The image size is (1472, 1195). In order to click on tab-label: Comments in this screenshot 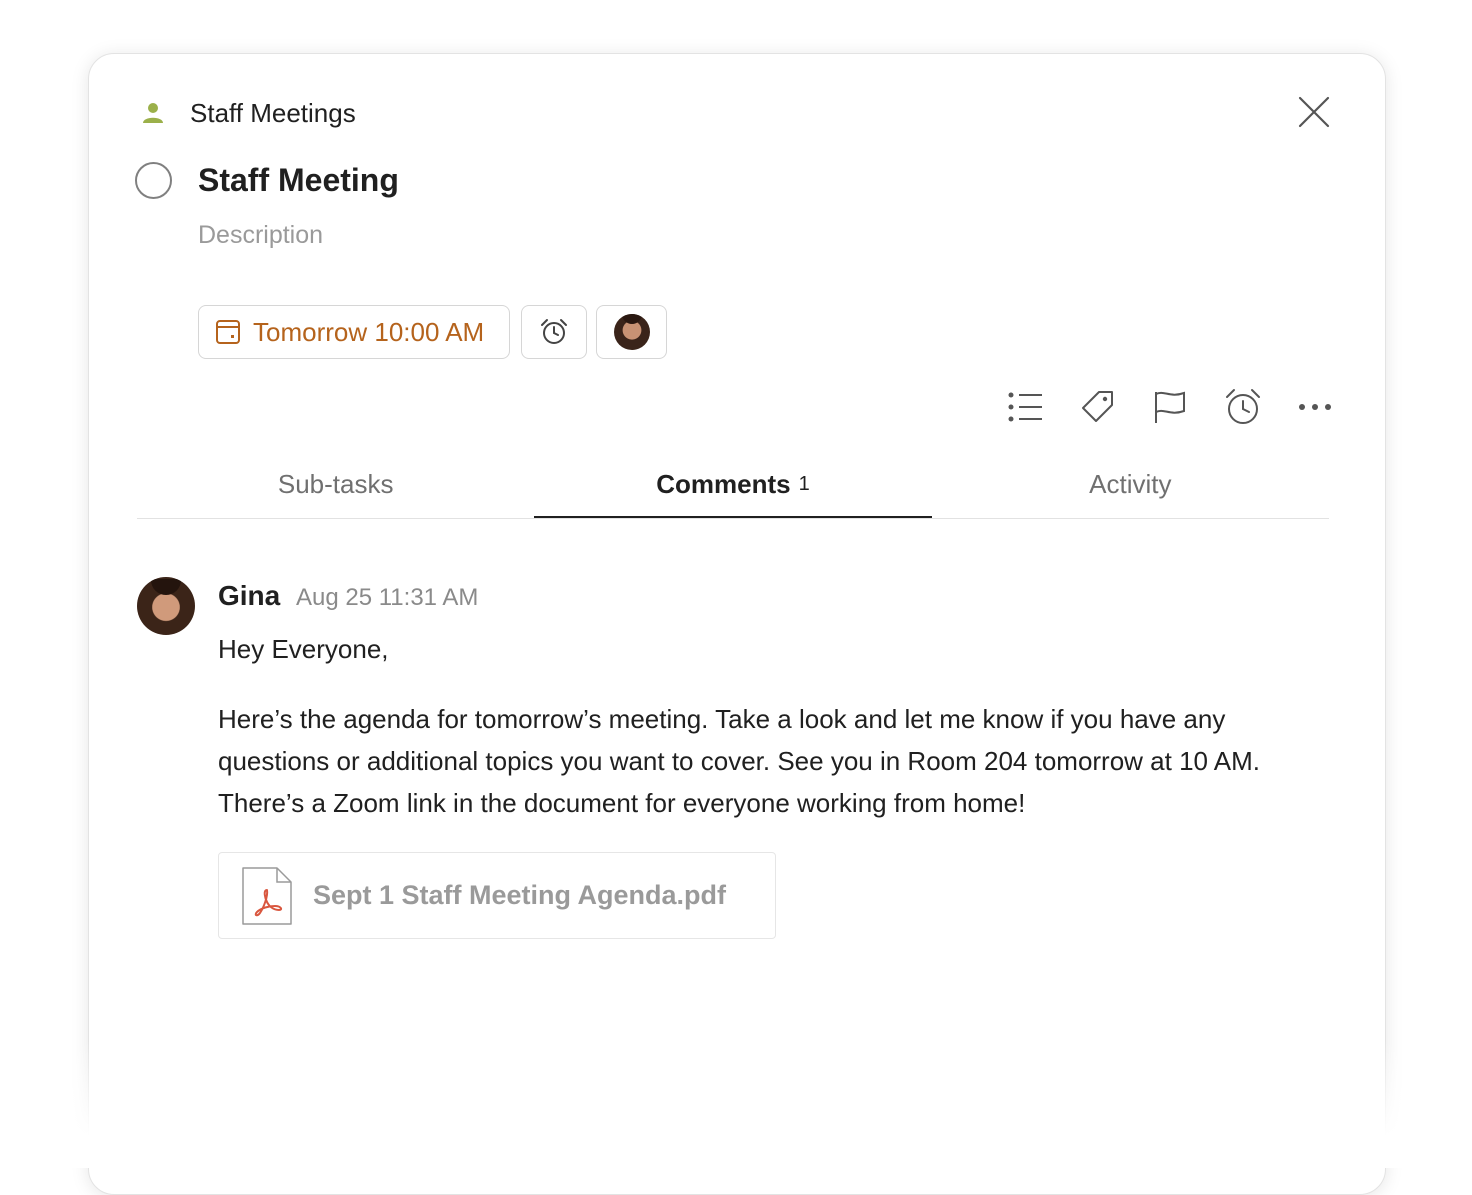, I will do `click(723, 483)`.